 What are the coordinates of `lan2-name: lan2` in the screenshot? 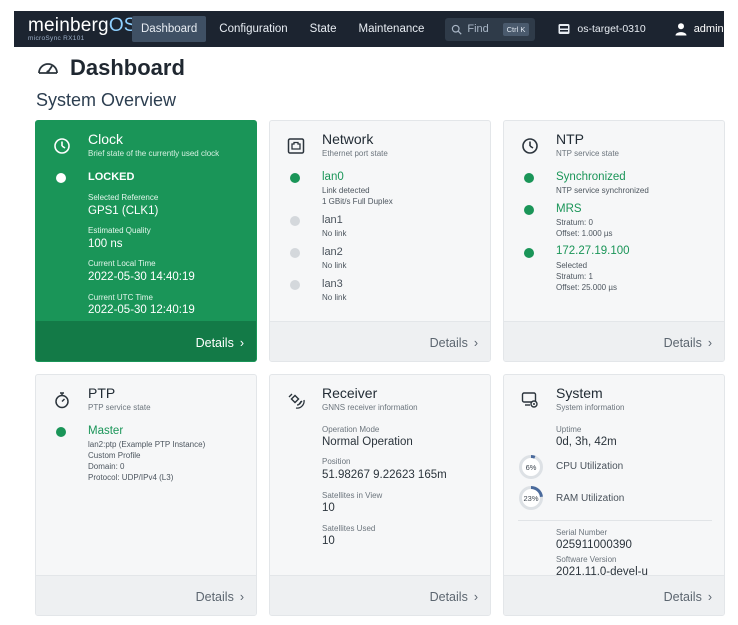 It's located at (332, 252).